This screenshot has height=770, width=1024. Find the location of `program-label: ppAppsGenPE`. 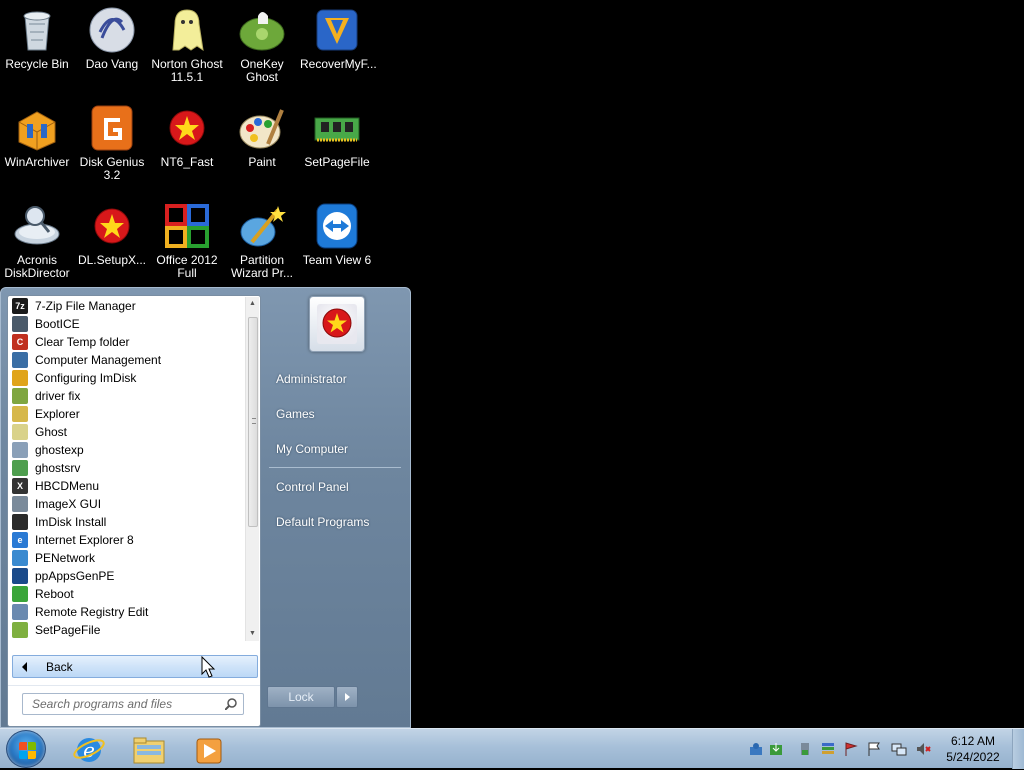

program-label: ppAppsGenPE is located at coordinates (75, 576).